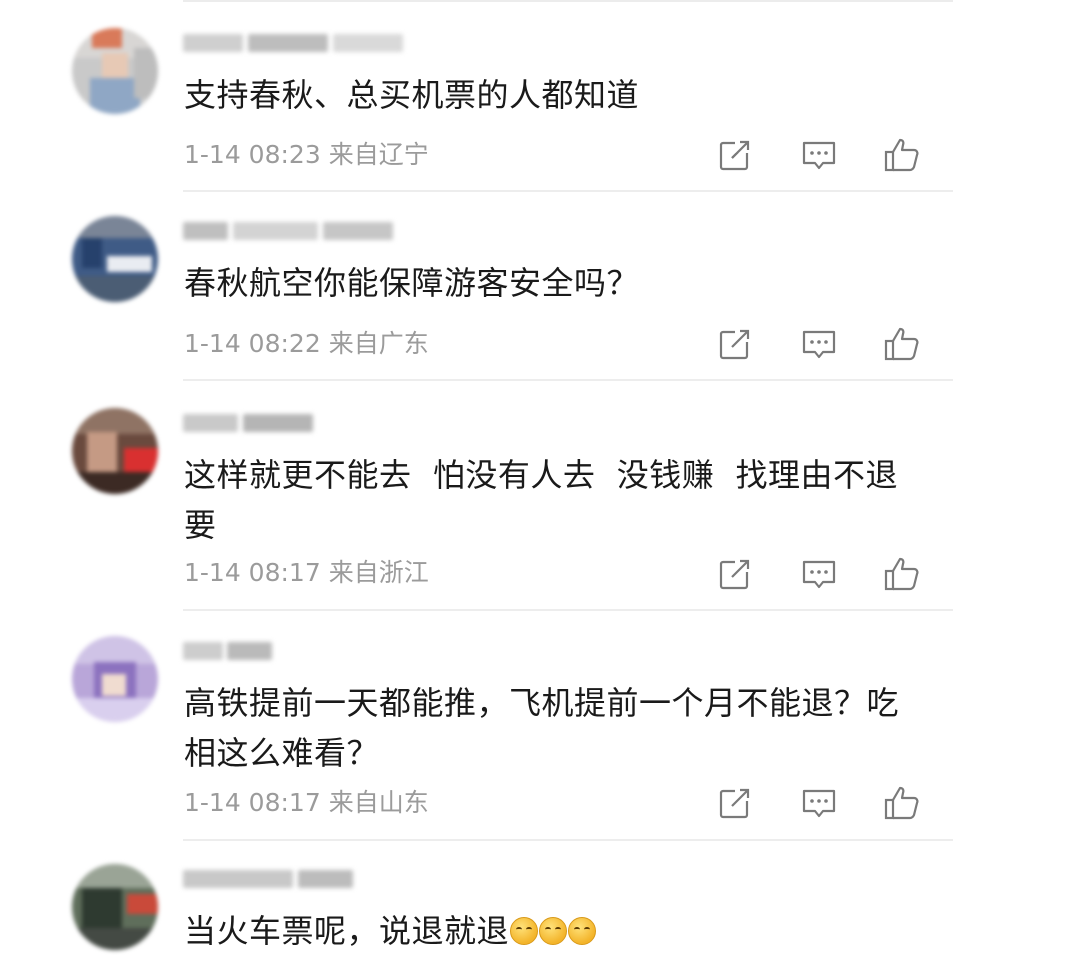 This screenshot has width=1080, height=972. I want to click on comment-text: 春秋航空你能保障游客安全吗？, so click(412, 283).